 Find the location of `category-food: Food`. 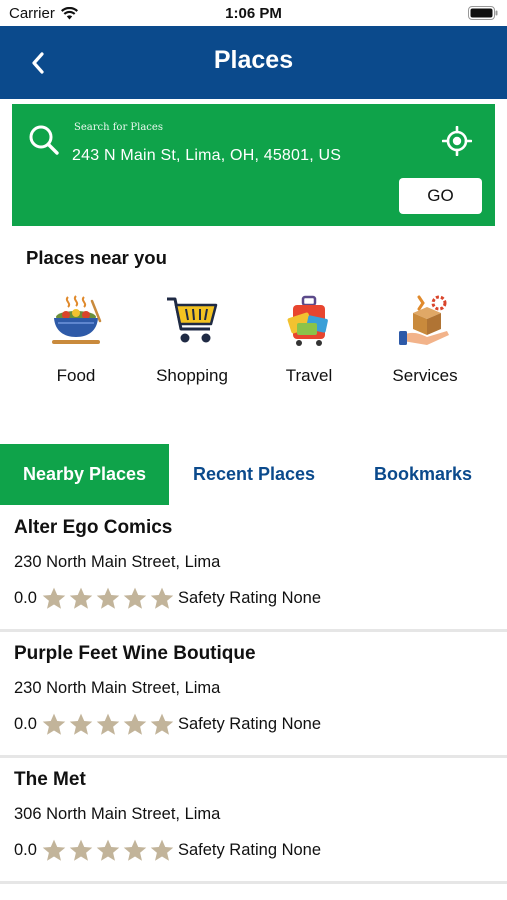

category-food: Food is located at coordinates (76, 338).